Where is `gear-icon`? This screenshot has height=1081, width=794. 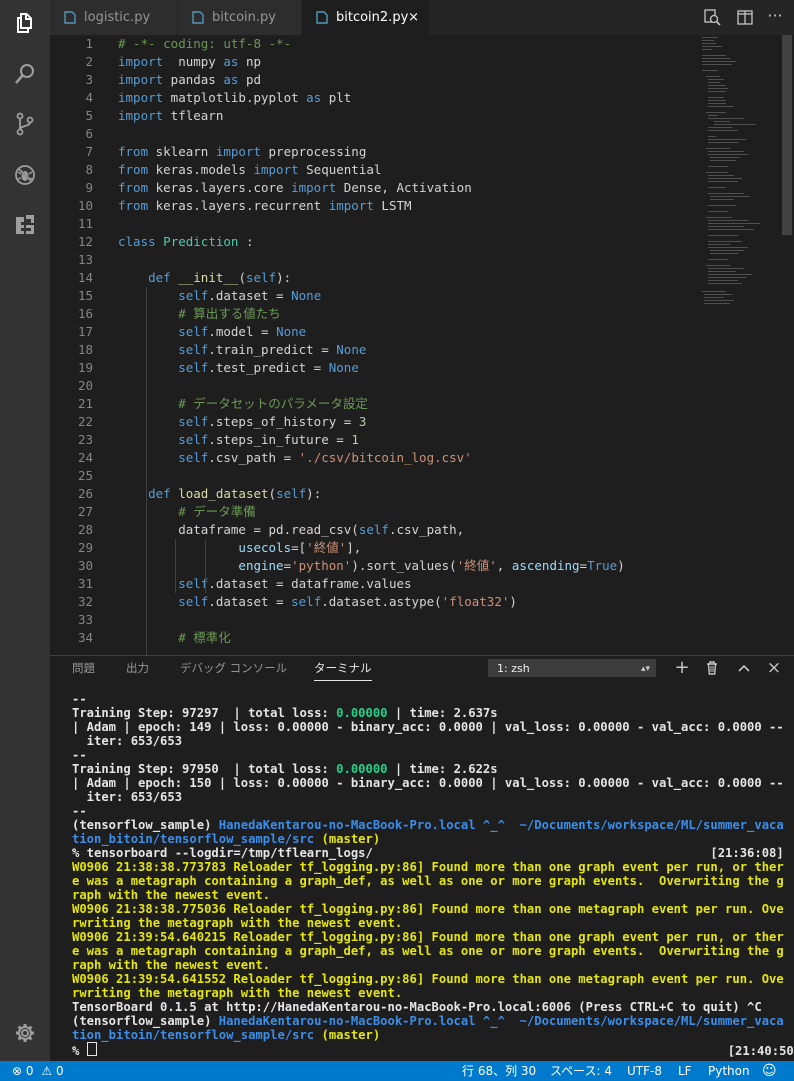 gear-icon is located at coordinates (25, 1033).